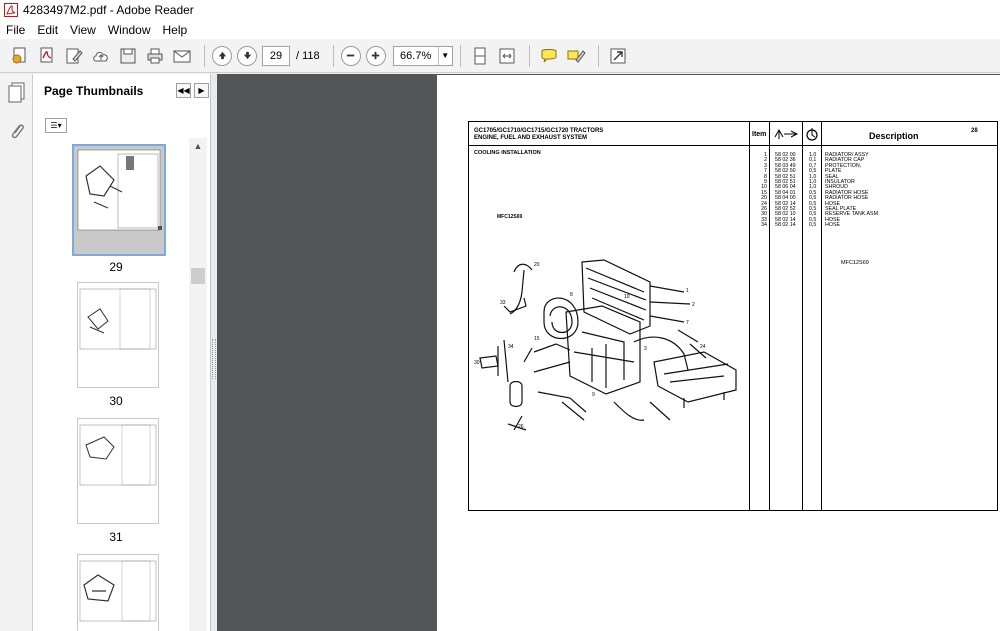 This screenshot has width=1000, height=631. I want to click on right-arrow-icon: ▶, so click(201, 90).